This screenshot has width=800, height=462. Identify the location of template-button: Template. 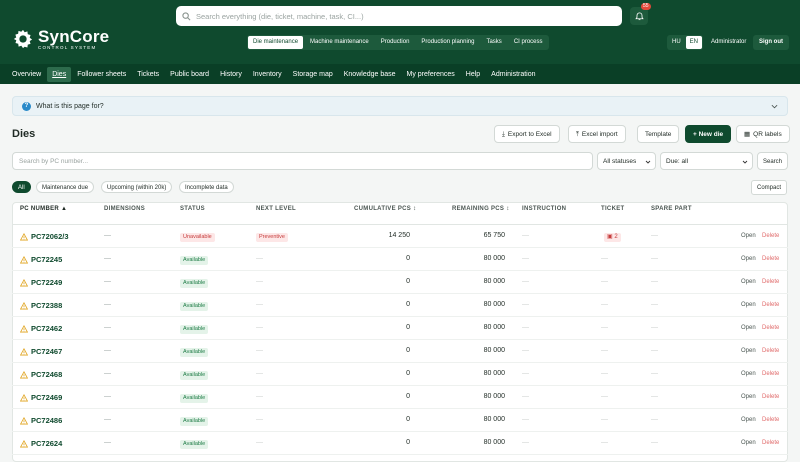
(658, 134).